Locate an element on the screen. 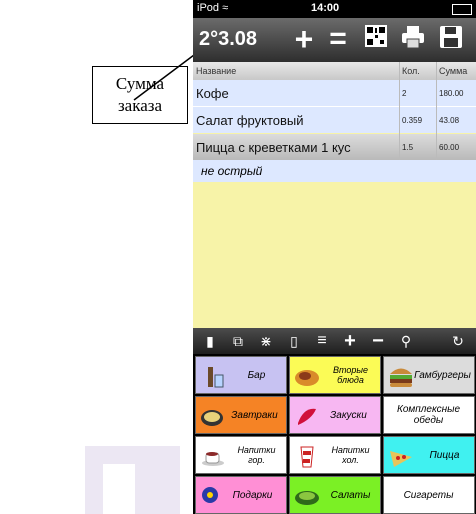 This screenshot has width=476, height=514. increase-button: + is located at coordinates (350, 341).